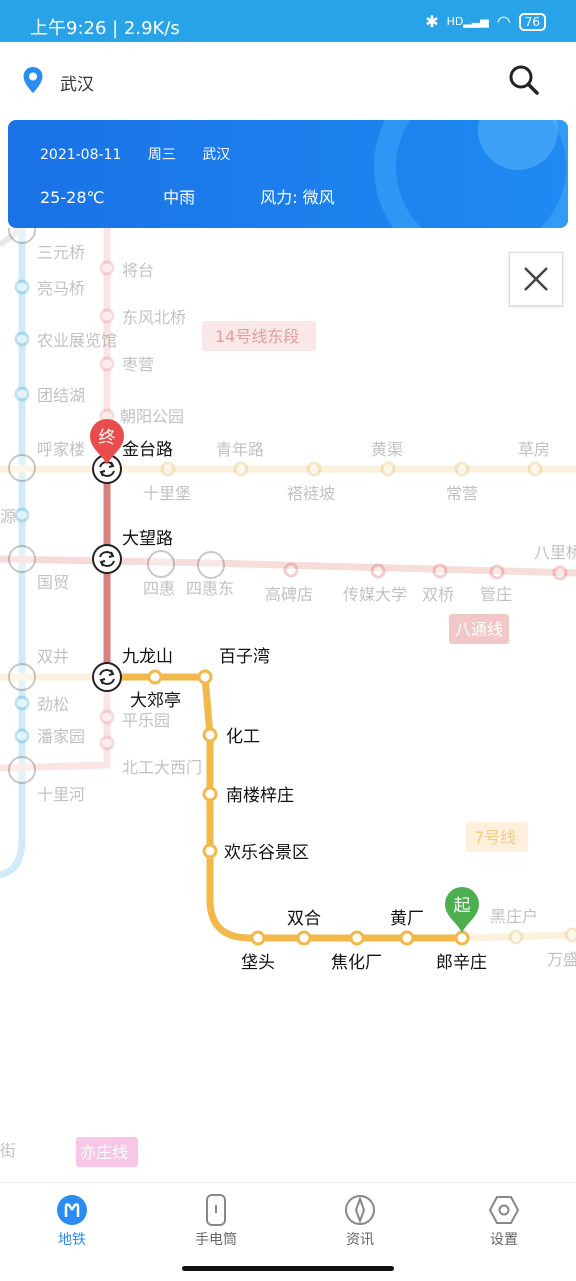 The image size is (576, 1281). I want to click on station-label: 十里堡, so click(167, 493).